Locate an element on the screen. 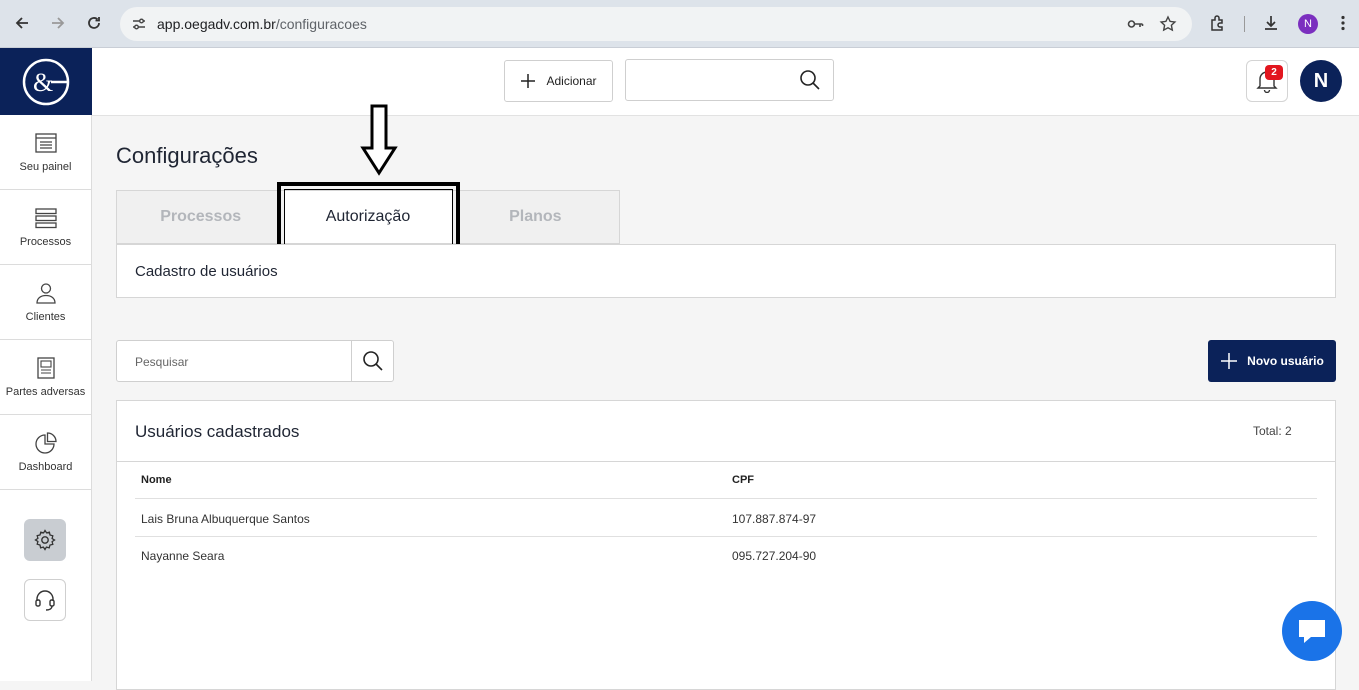 This screenshot has height=690, width=1359. address-bar: app.oegadv.com.br/configuracoes is located at coordinates (656, 24).